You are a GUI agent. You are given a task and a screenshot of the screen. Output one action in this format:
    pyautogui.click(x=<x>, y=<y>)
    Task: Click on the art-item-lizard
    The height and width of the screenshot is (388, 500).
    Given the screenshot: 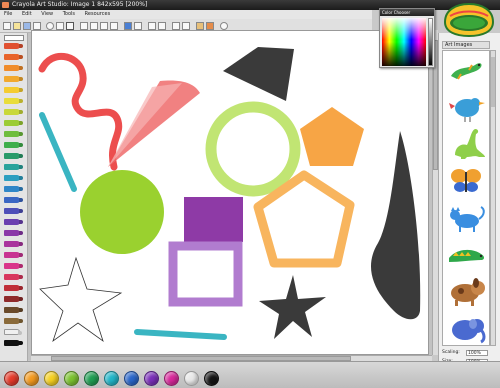 What is the action you would take?
    pyautogui.click(x=466, y=69)
    